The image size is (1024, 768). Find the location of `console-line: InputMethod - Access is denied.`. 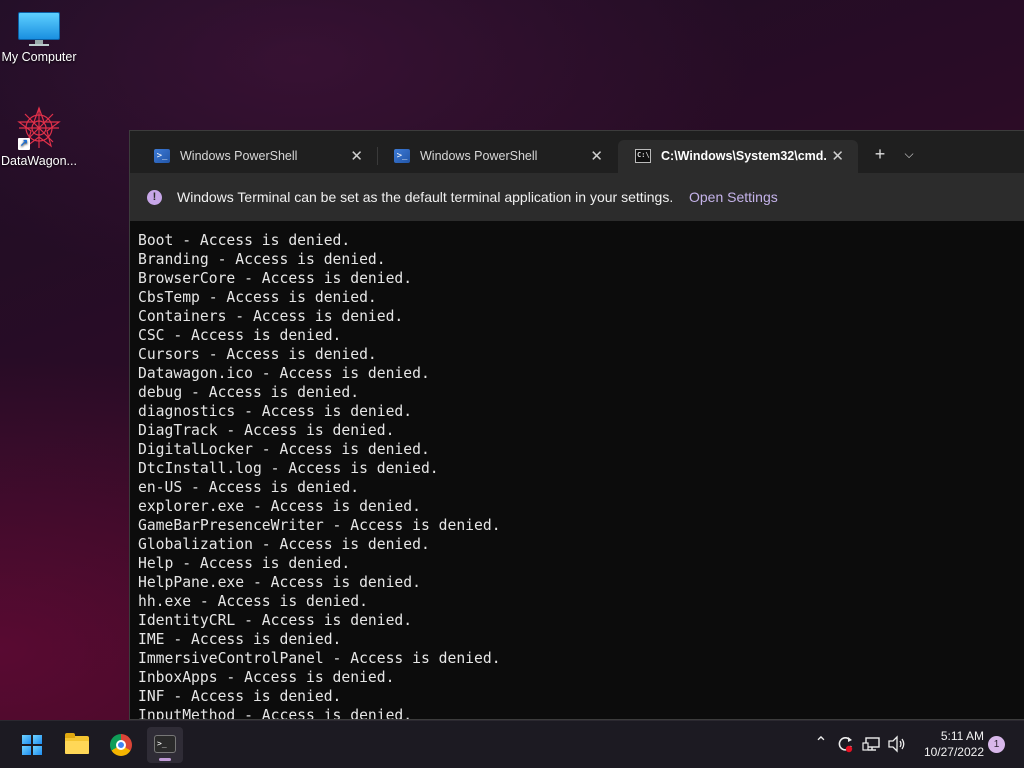

console-line: InputMethod - Access is denied. is located at coordinates (275, 713).